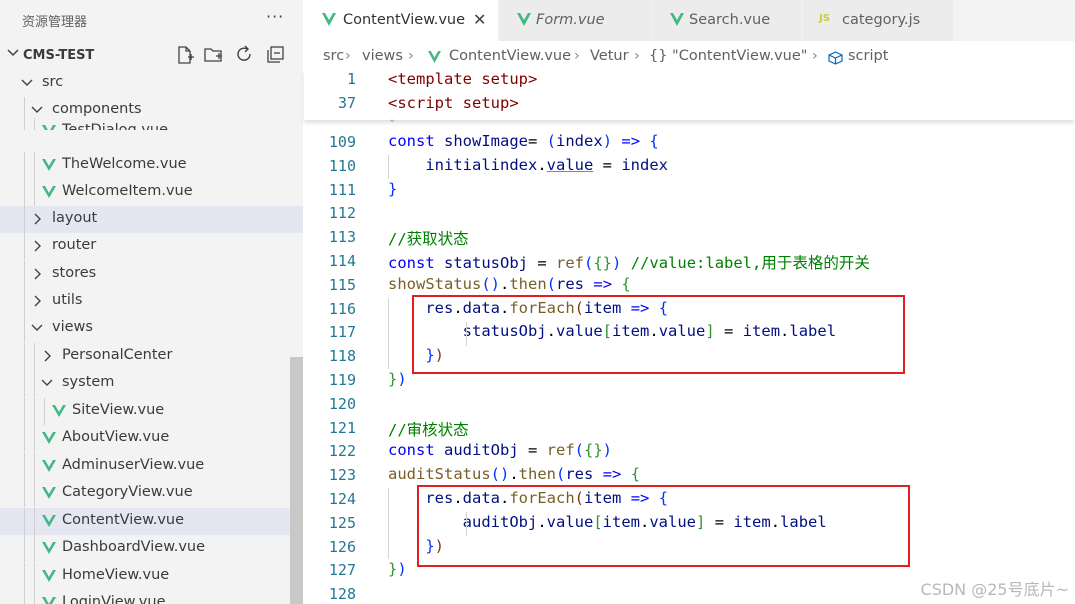 This screenshot has width=1075, height=604. I want to click on fold-icon: ⌄, so click(392, 119).